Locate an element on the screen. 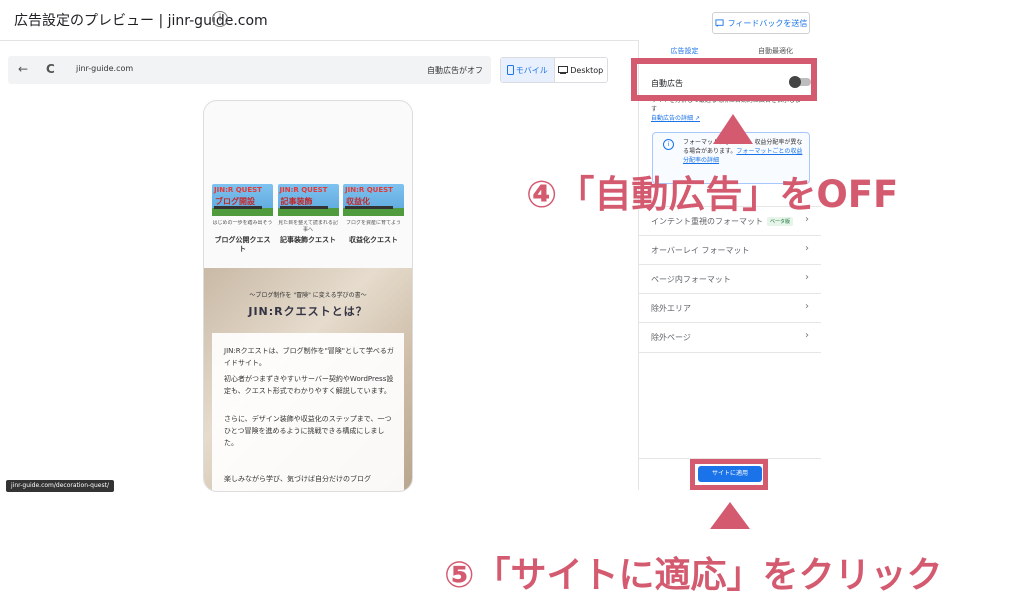 This screenshot has height=598, width=1024. quest-card-subtitle: ブログを資産に育てよう is located at coordinates (373, 223).